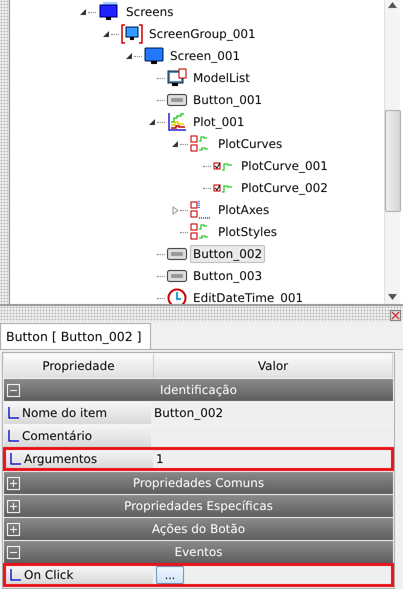 The image size is (403, 589). Describe the element at coordinates (189, 413) in the screenshot. I see `property-value: Button_002` at that location.